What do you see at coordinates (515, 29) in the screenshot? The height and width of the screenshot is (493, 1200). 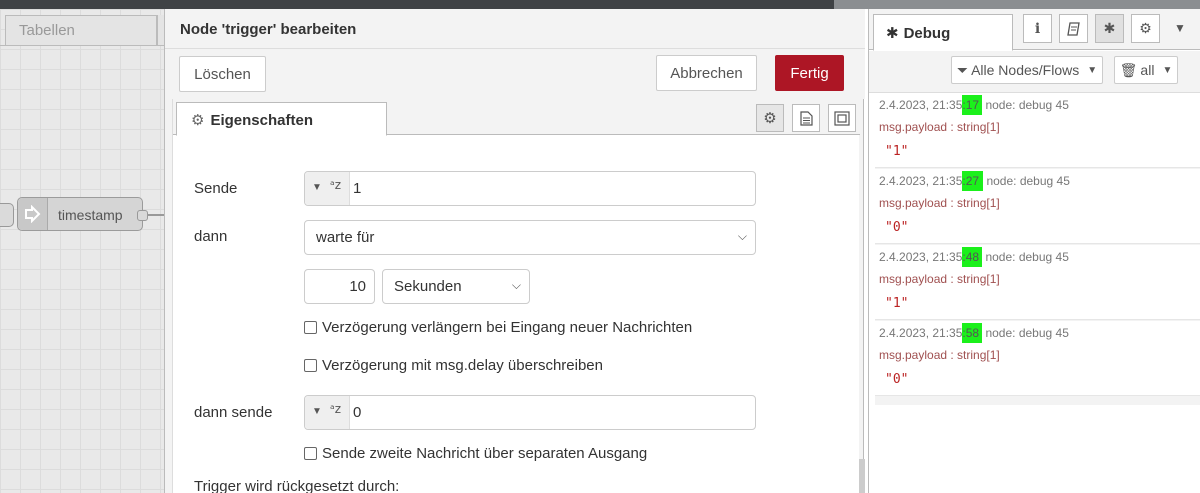 I see `tray-header: Node 'trigger' bearbeiten` at bounding box center [515, 29].